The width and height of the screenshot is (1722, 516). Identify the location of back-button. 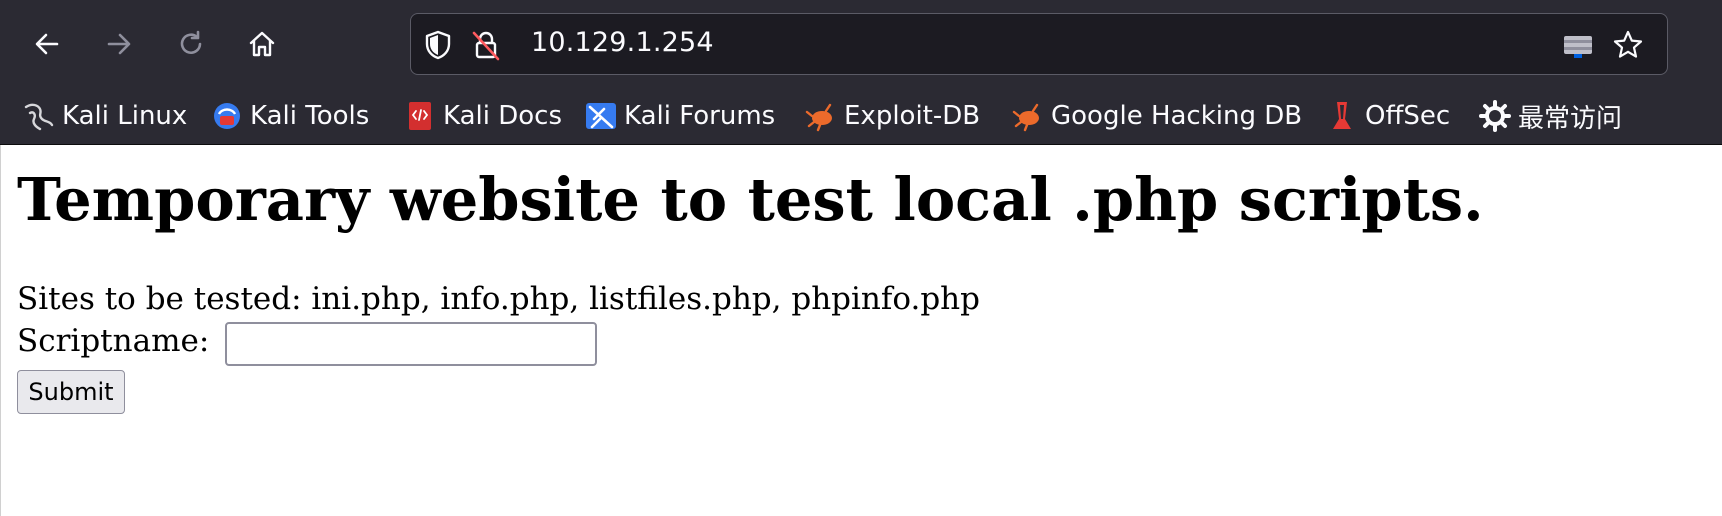
(47, 44).